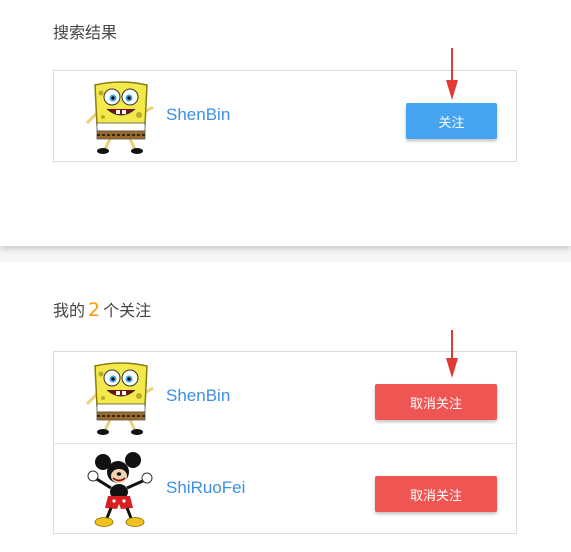  What do you see at coordinates (198, 396) in the screenshot?
I see `following-username: ShenBin` at bounding box center [198, 396].